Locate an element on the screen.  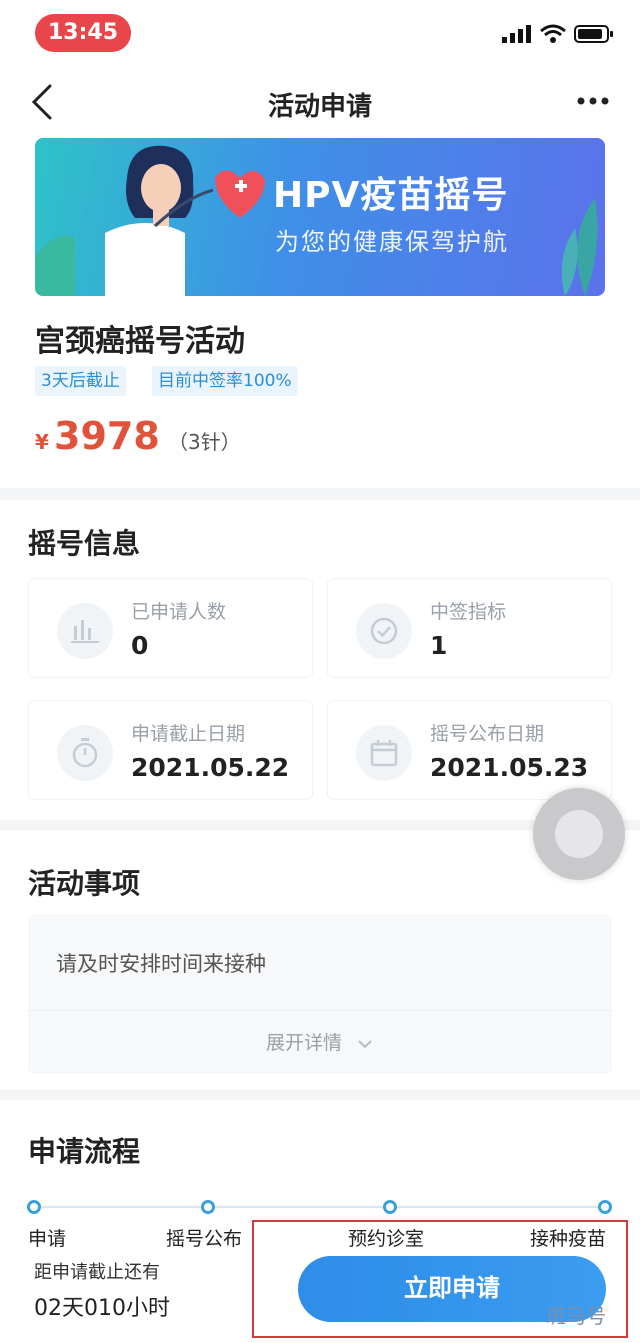
price-currency: ¥ is located at coordinates (42, 442).